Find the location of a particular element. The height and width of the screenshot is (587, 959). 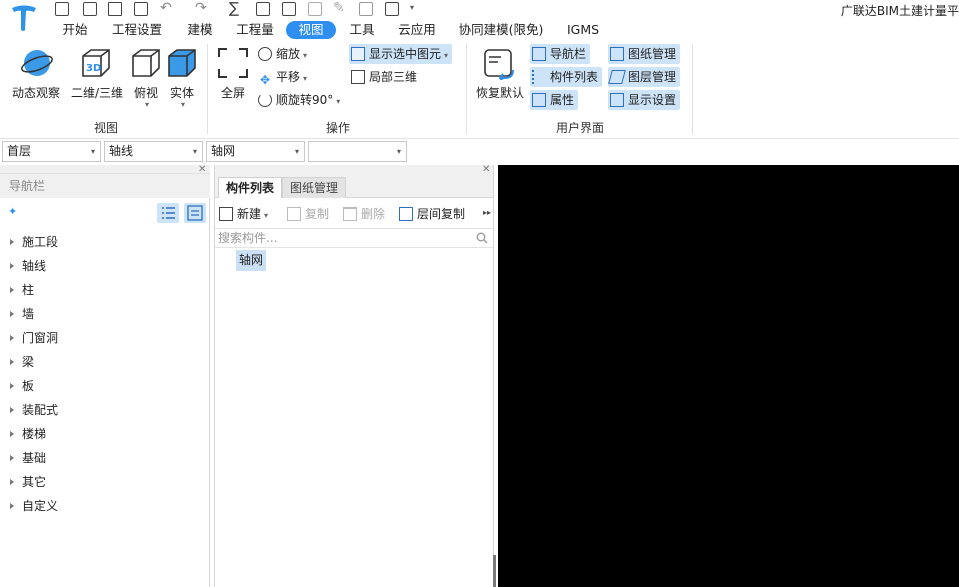

floor-copy-icon is located at coordinates (406, 214).